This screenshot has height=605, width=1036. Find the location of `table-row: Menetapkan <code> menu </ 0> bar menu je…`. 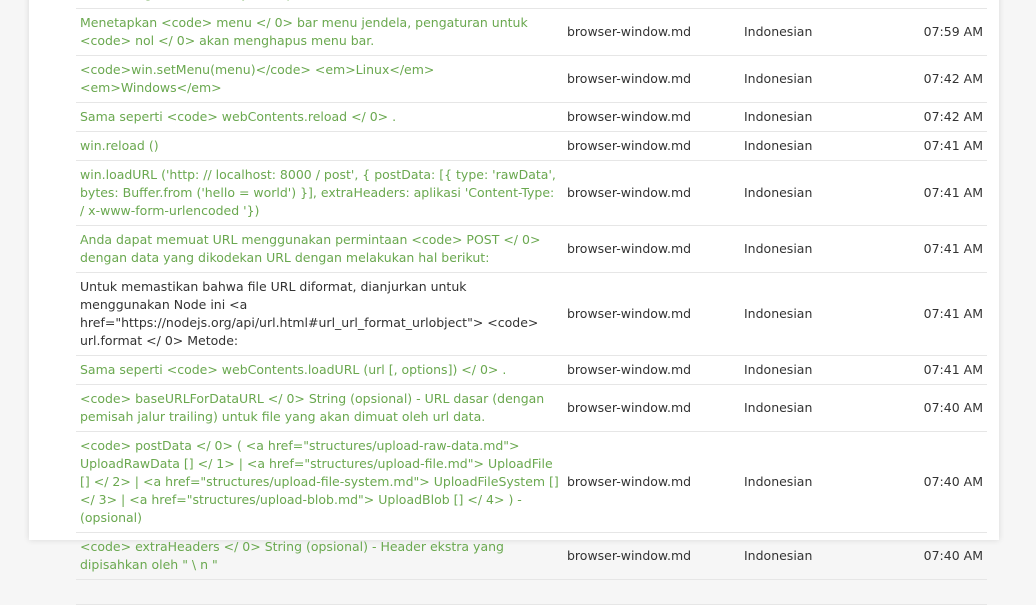

table-row: Menetapkan <code> menu </ 0> bar menu je… is located at coordinates (531, 32).